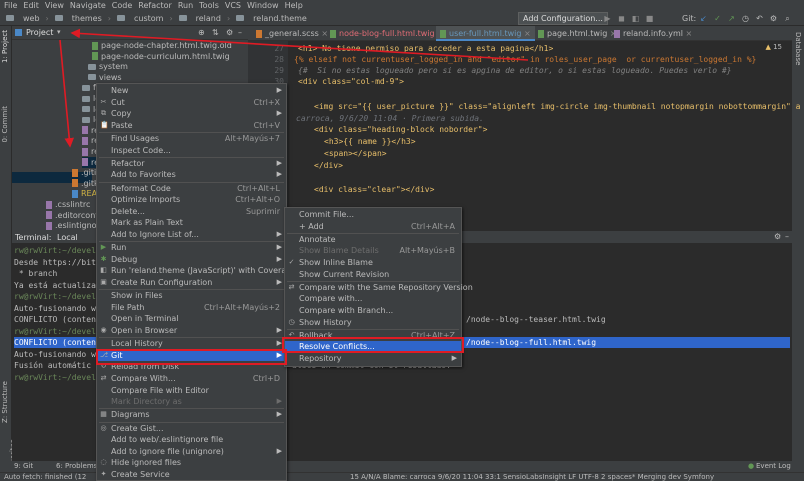 Image resolution: width=804 pixels, height=481 pixels. What do you see at coordinates (76, 466) in the screenshot?
I see `problems-tool-tab: 6: Problems` at bounding box center [76, 466].